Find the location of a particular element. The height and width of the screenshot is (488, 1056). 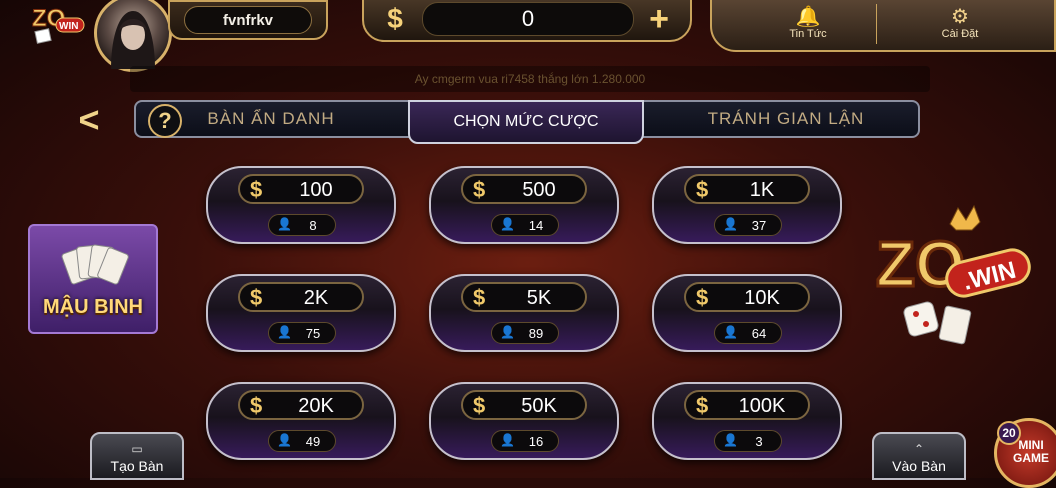

bet-option: $ 50K 👤 16 is located at coordinates (524, 421).